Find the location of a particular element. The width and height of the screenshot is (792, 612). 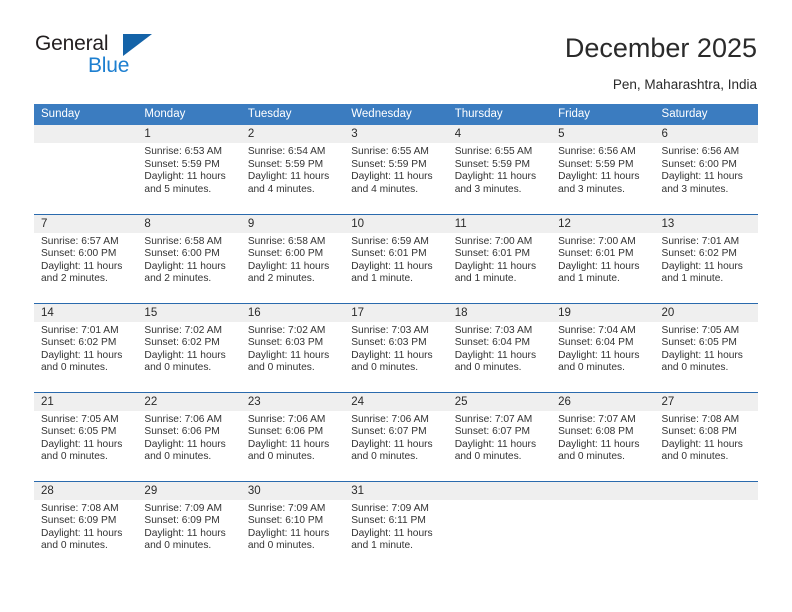

sunset-text: Sunset: 6:07 PM is located at coordinates (389, 432).